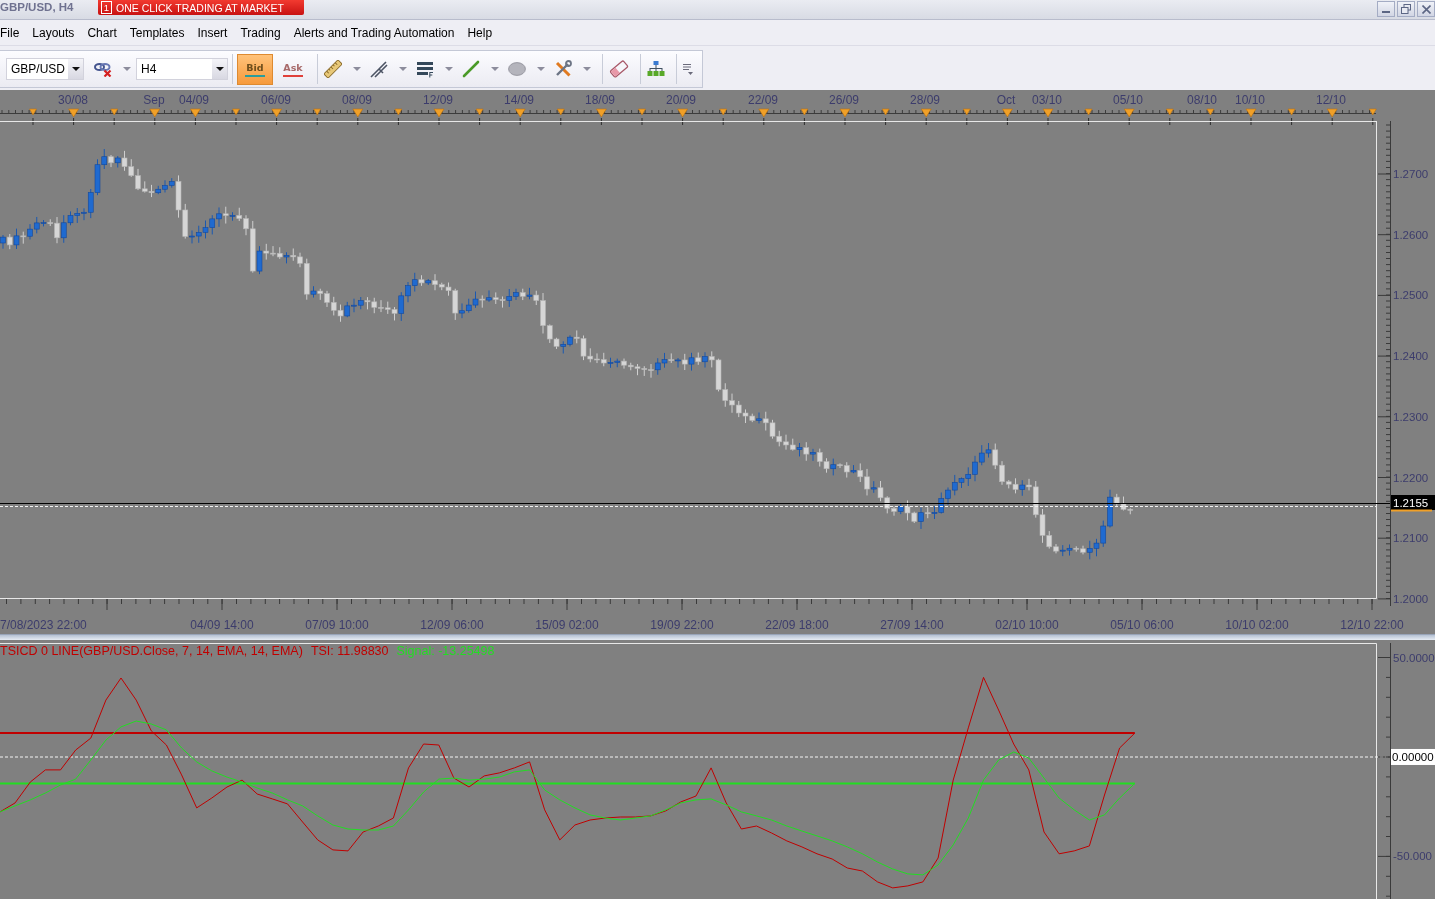 The image size is (1435, 899). Describe the element at coordinates (471, 69) in the screenshot. I see `diagonal-line-icon` at that location.